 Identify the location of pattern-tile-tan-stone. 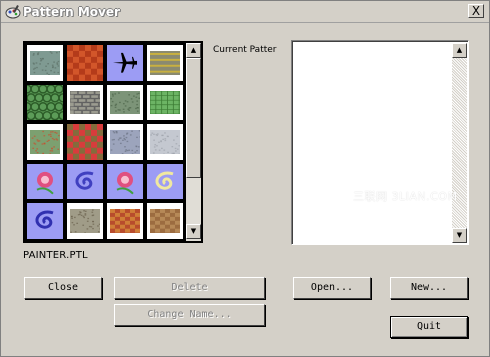
(85, 221).